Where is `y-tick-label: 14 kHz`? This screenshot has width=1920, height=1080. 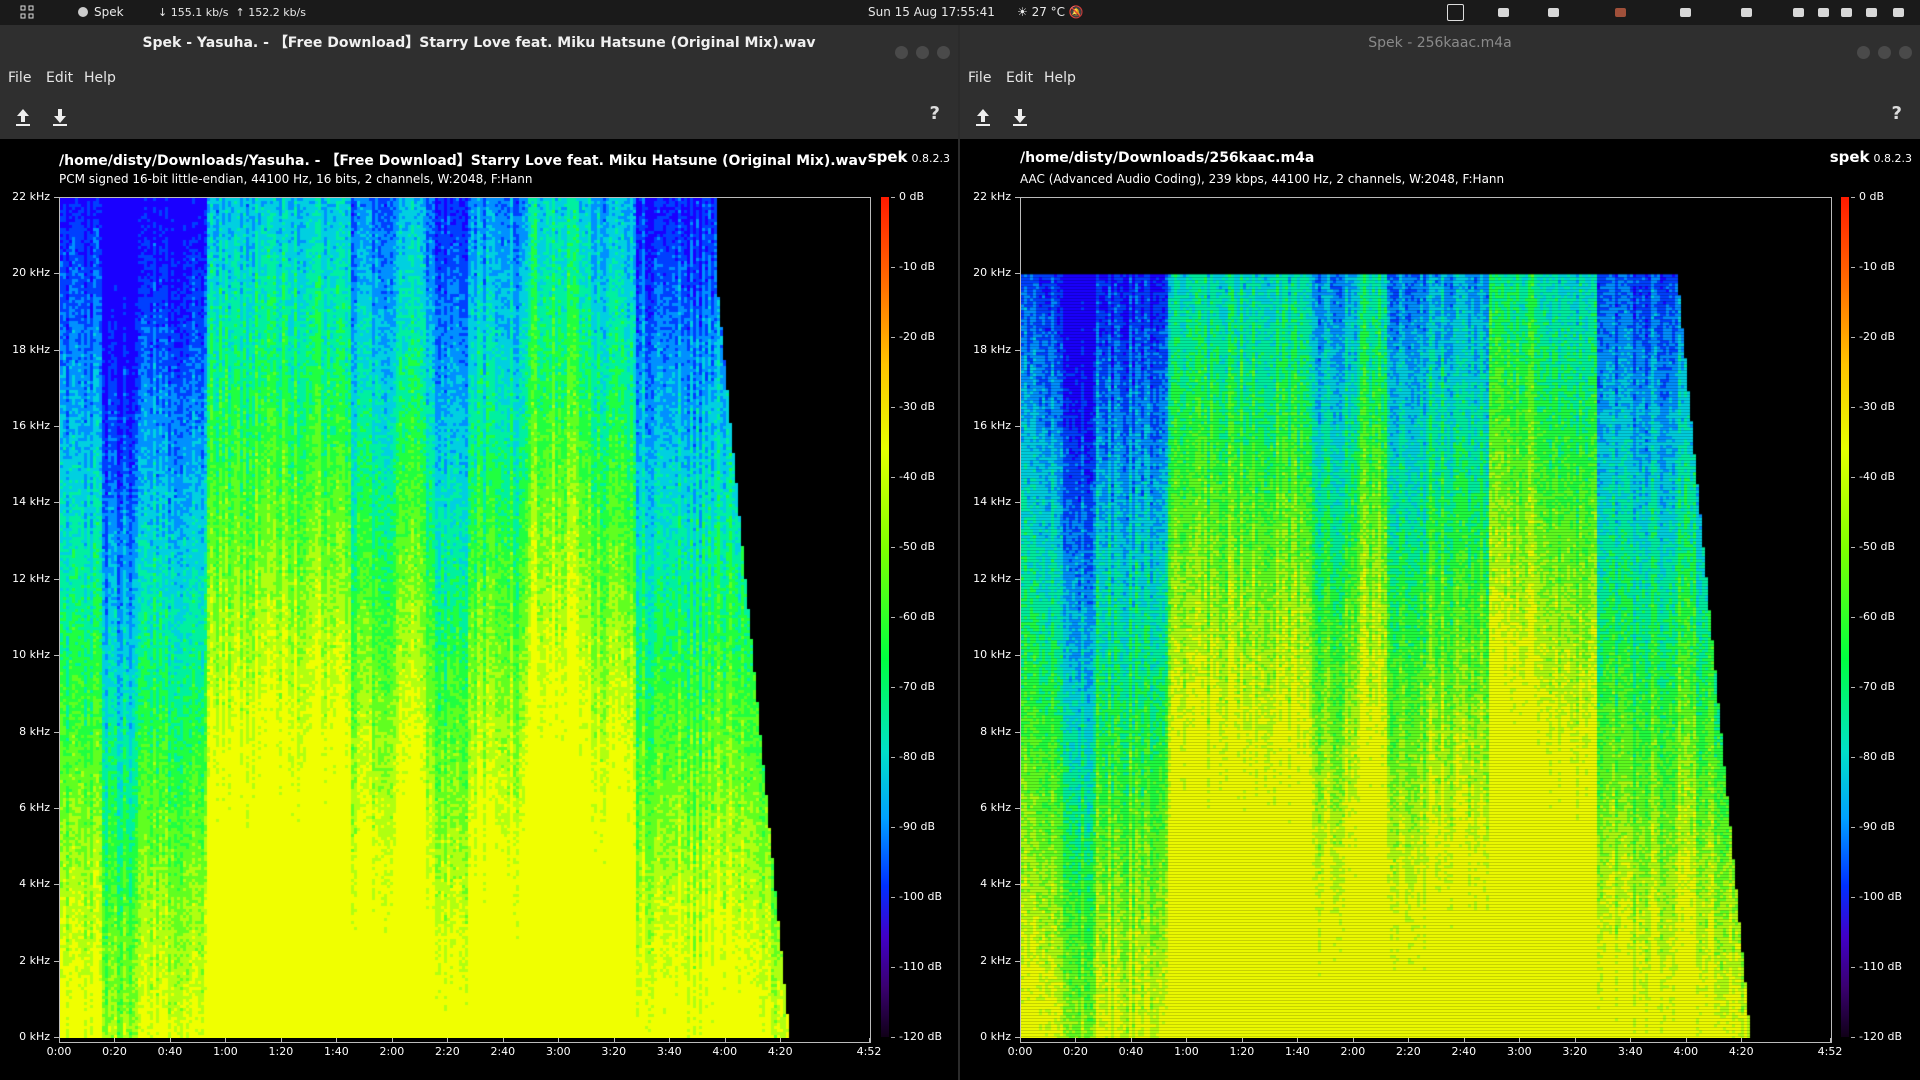
y-tick-label: 14 kHz is located at coordinates (31, 502).